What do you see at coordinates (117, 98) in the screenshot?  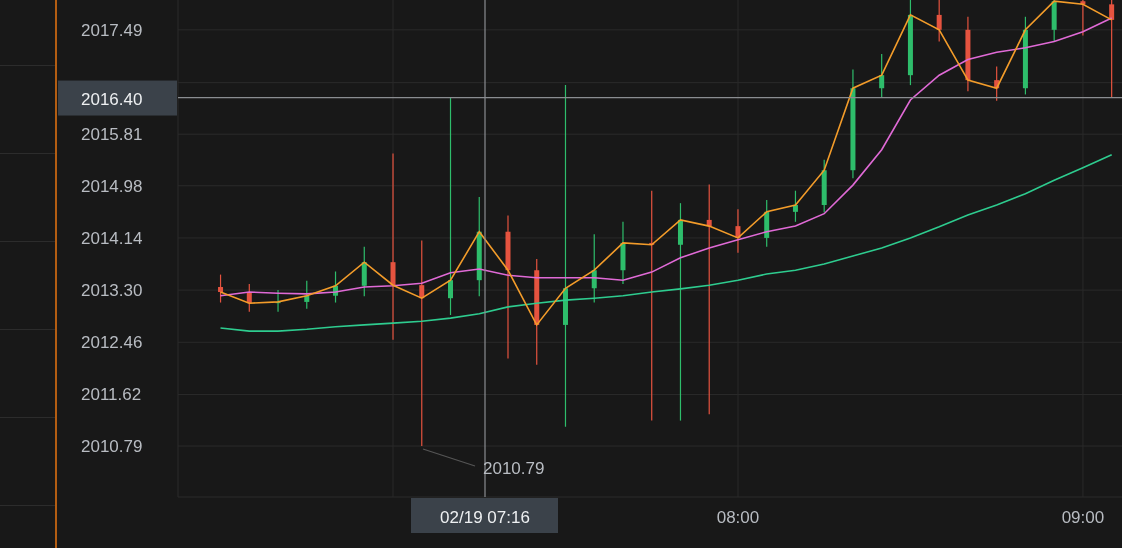 I see `price-label: 2016.40` at bounding box center [117, 98].